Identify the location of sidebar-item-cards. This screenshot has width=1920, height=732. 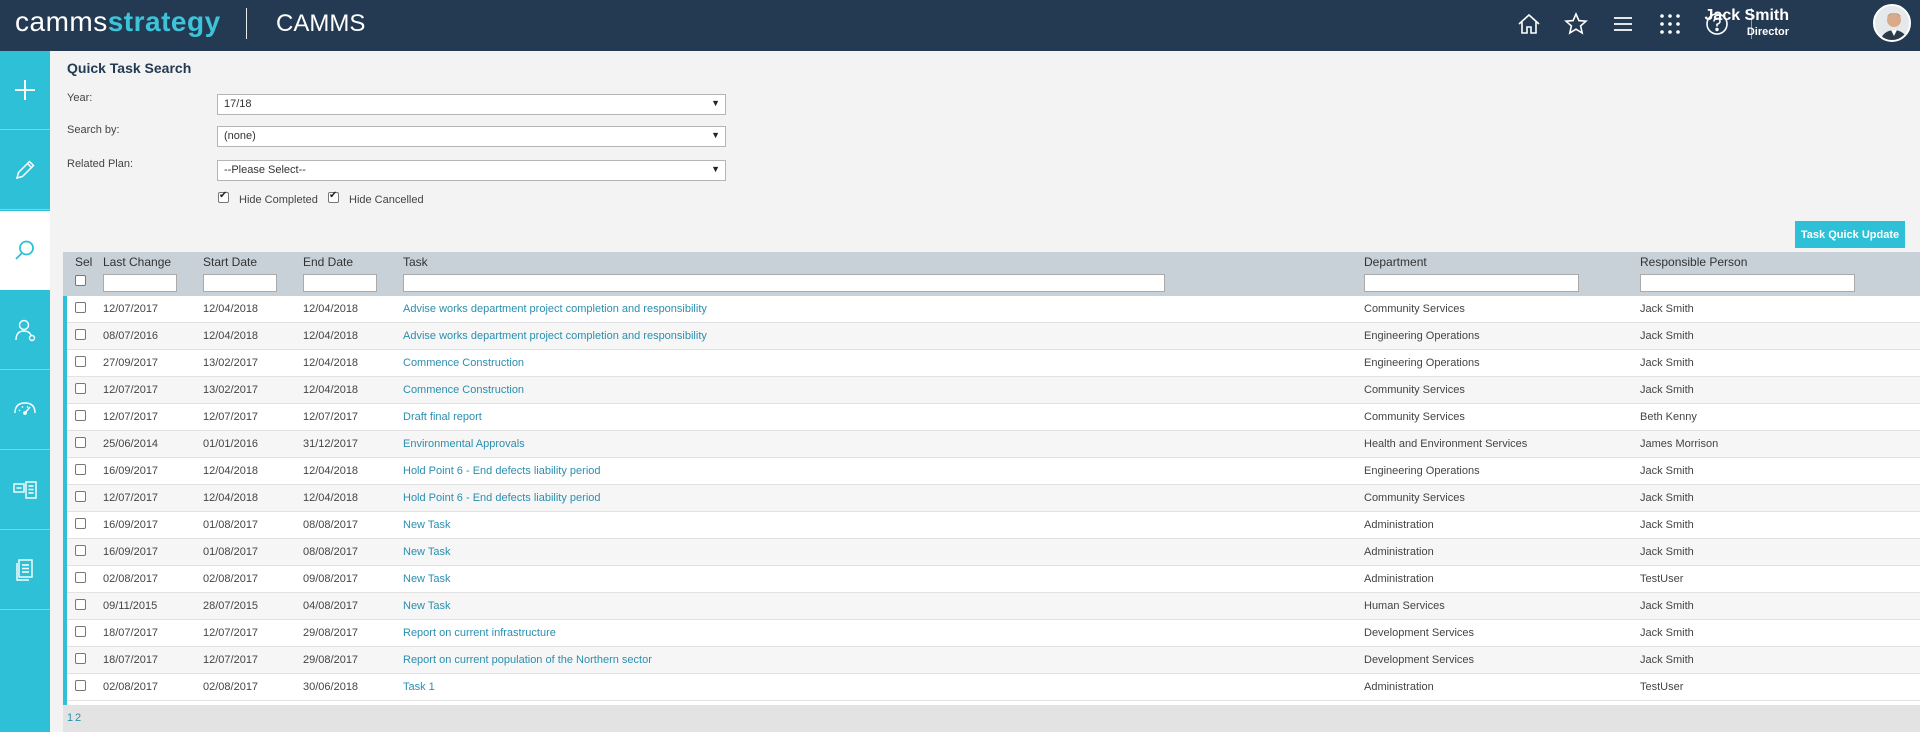
(25, 490).